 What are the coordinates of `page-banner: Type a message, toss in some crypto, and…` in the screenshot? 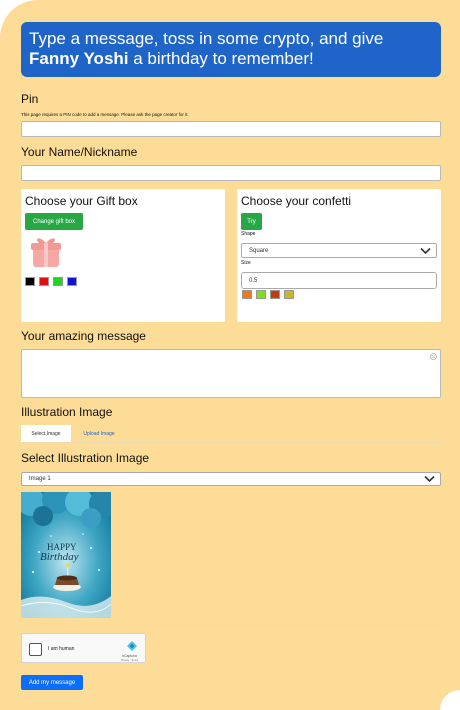 It's located at (231, 49).